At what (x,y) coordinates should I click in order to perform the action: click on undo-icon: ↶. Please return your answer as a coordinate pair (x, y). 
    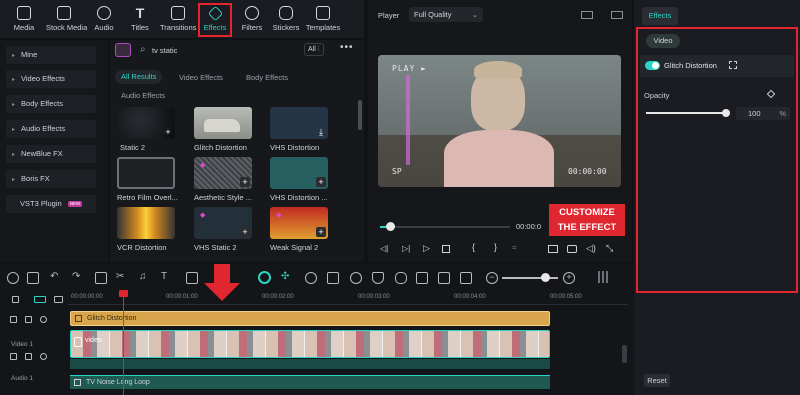
    Looking at the image, I should click on (54, 276).